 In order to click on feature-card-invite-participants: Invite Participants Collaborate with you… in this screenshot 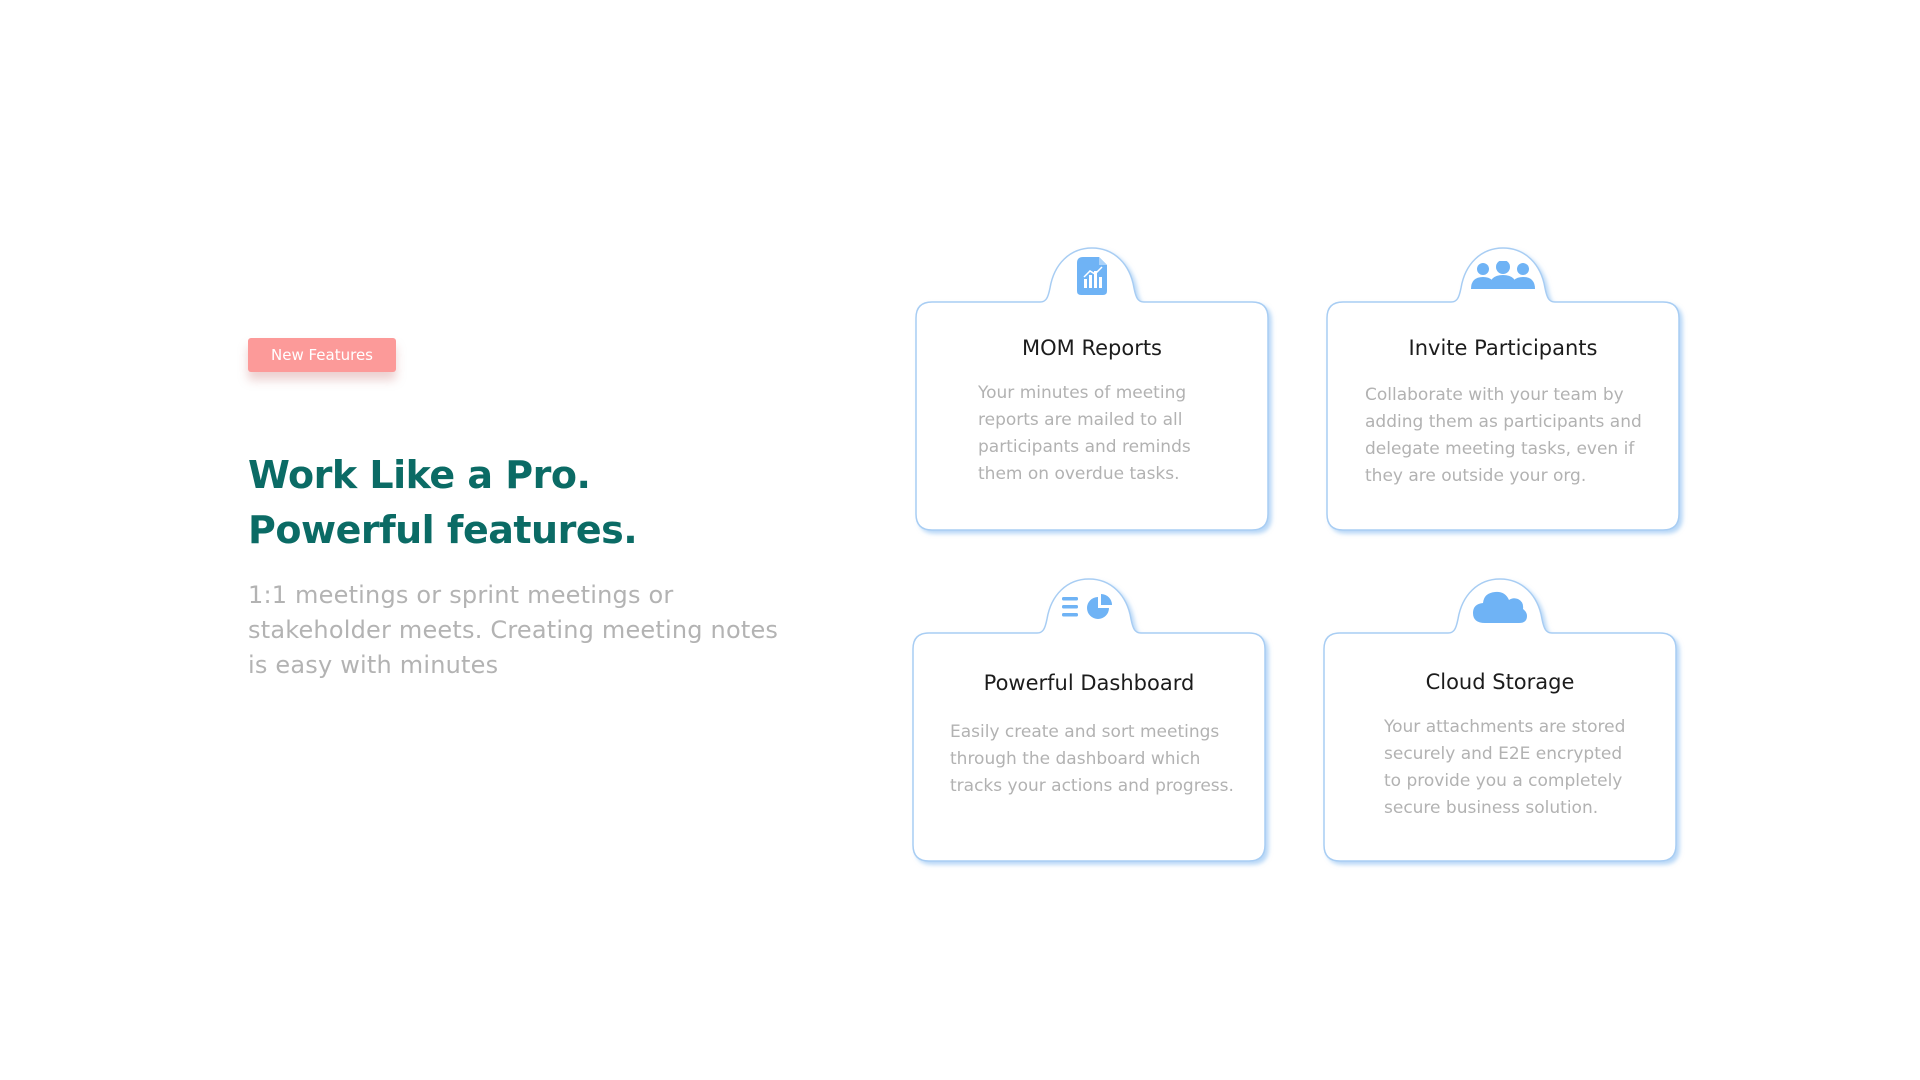, I will do `click(1503, 389)`.